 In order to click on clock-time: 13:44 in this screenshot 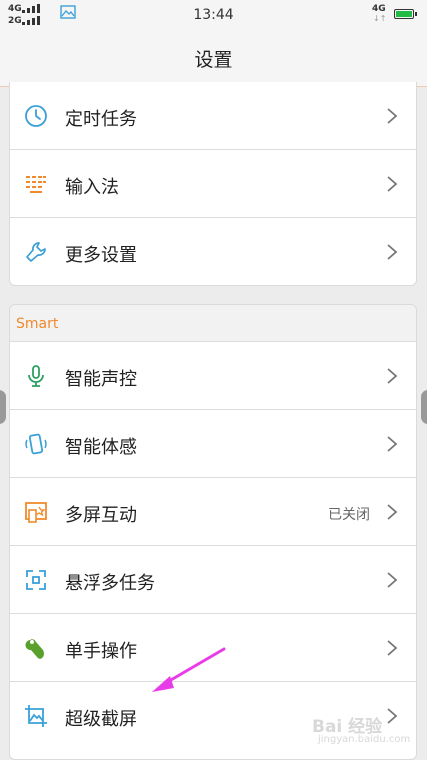, I will do `click(213, 15)`.